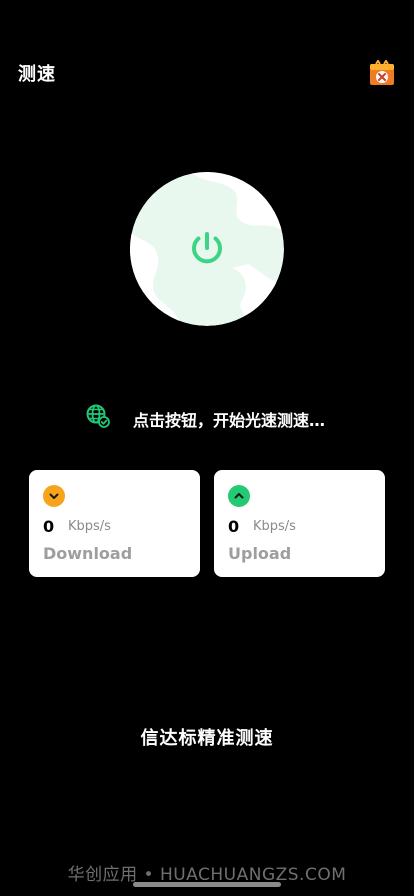 This screenshot has height=896, width=414. Describe the element at coordinates (54, 496) in the screenshot. I see `chevron-down-icon` at that location.